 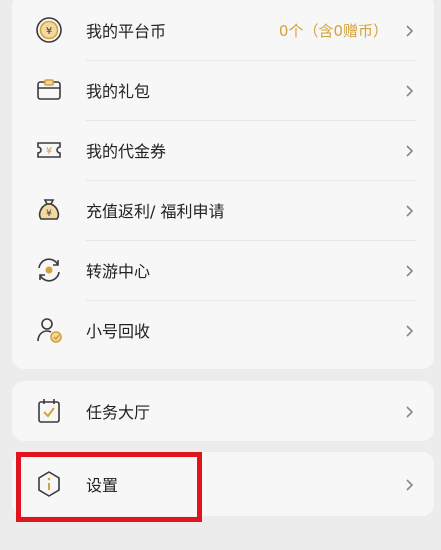 What do you see at coordinates (223, 150) in the screenshot?
I see `menu-item-vouchers: ¥ 我的代金券` at bounding box center [223, 150].